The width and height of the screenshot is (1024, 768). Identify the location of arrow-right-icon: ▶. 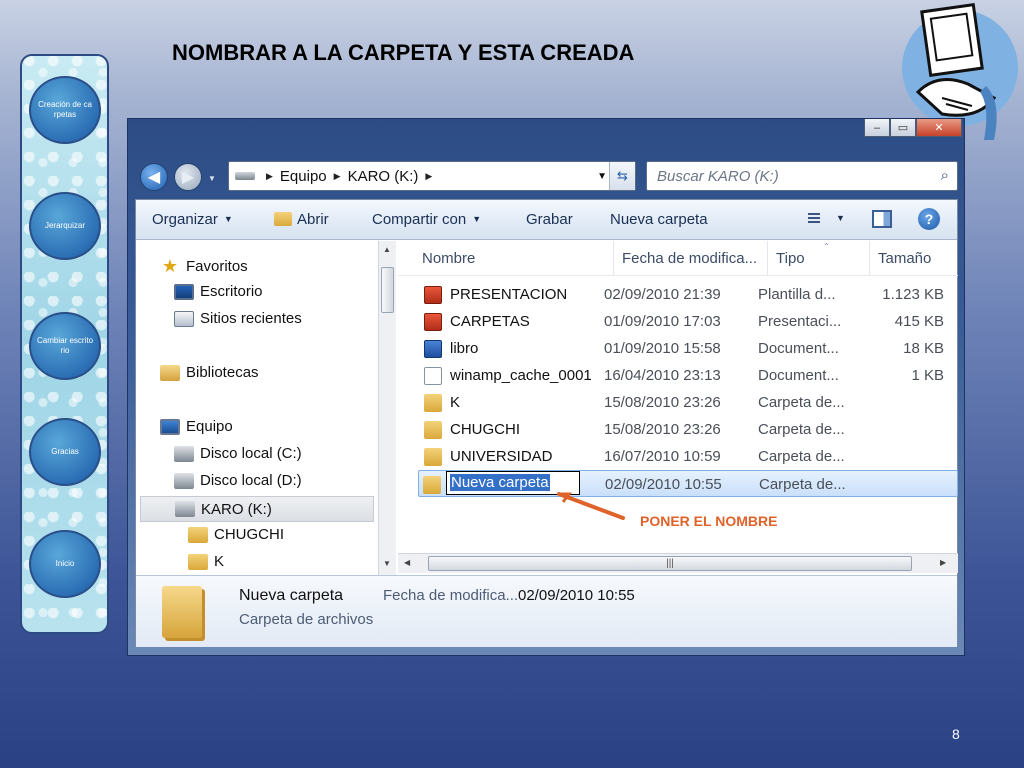
(188, 177).